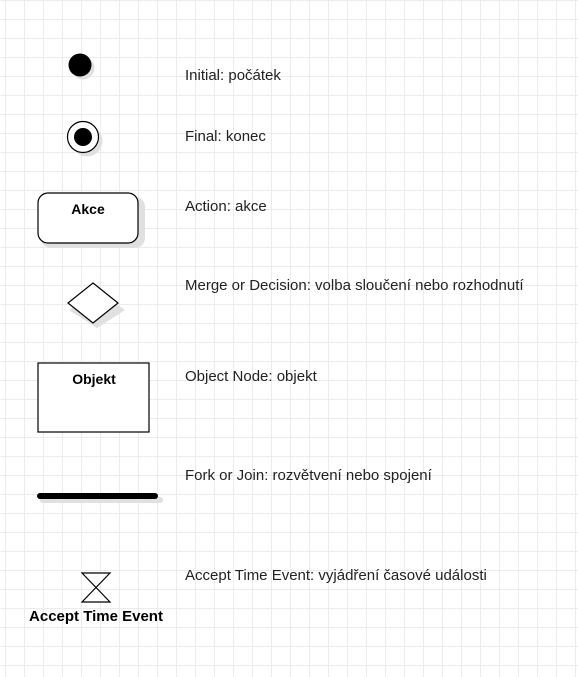 Image resolution: width=578 pixels, height=677 pixels. What do you see at coordinates (94, 379) in the screenshot?
I see `object-node-label: Objekt` at bounding box center [94, 379].